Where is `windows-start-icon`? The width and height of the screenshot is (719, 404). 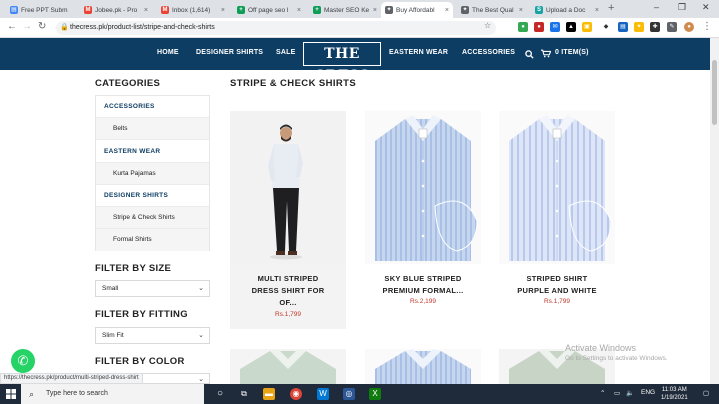 windows-start-icon is located at coordinates (11, 394).